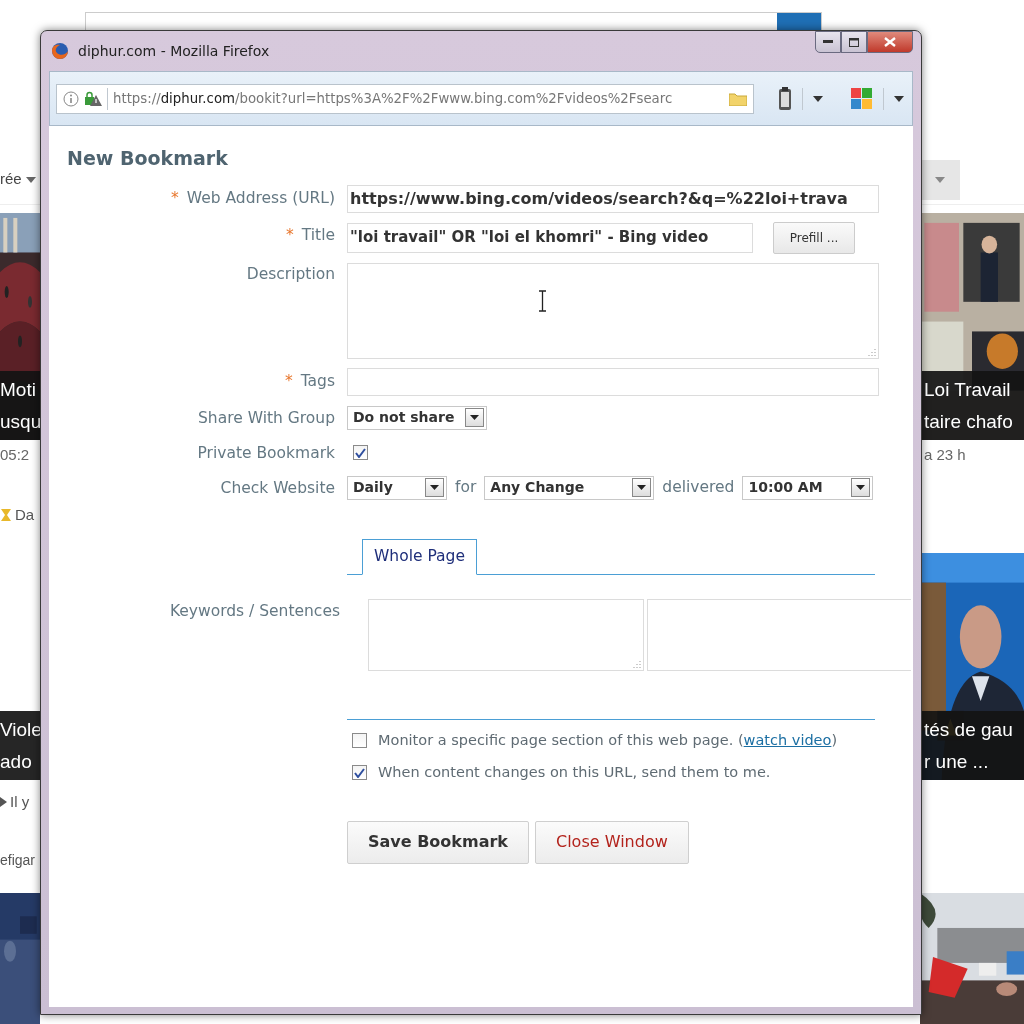 Image resolution: width=1024 pixels, height=1024 pixels. I want to click on dropdown: Daily, so click(397, 487).